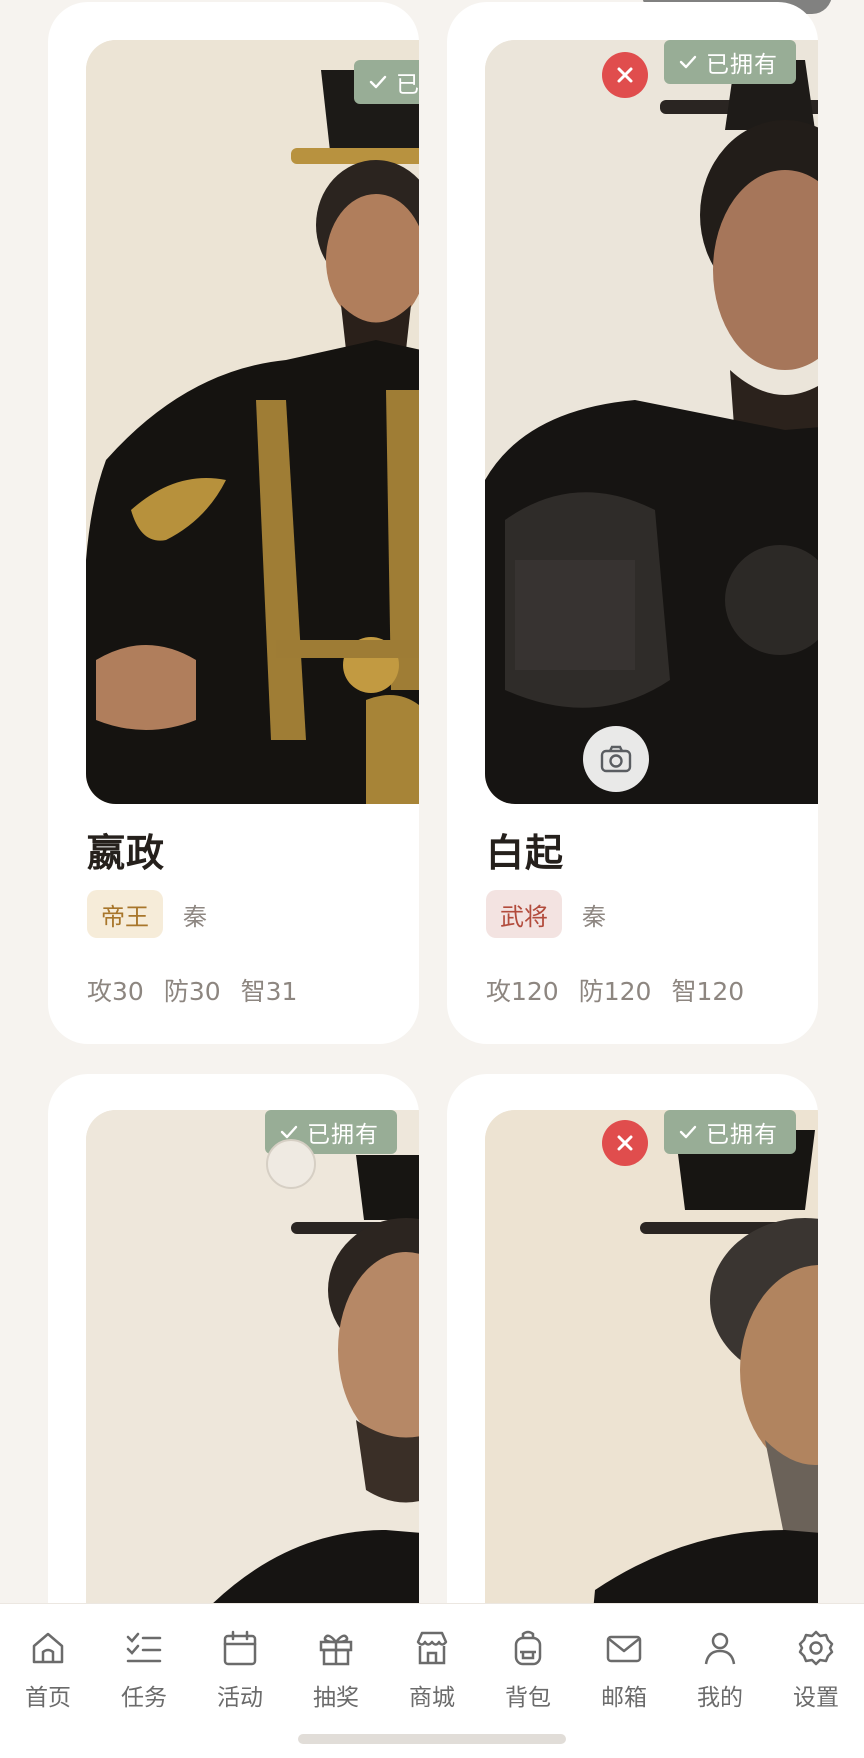 This screenshot has height=1758, width=864. Describe the element at coordinates (240, 1648) in the screenshot. I see `calendar-icon` at that location.